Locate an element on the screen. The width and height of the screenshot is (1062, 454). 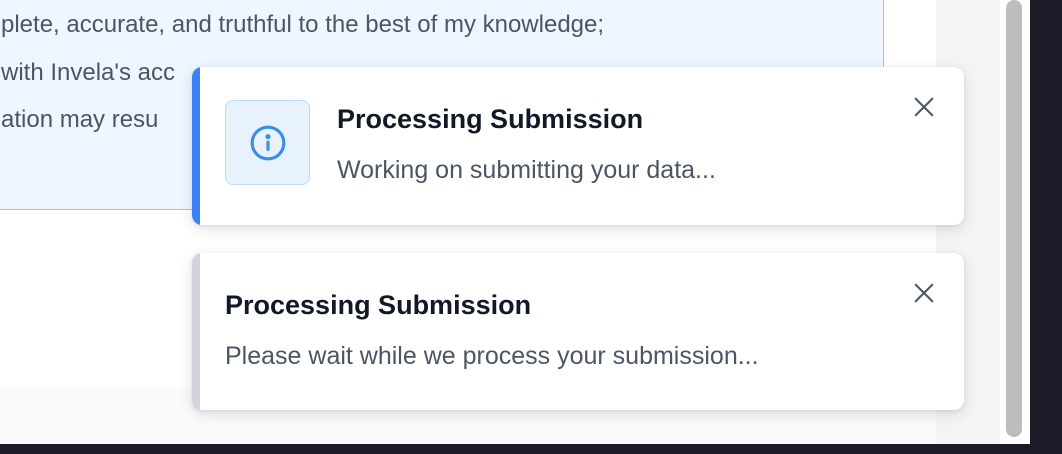
scrollbar-thumb is located at coordinates (1014, 218).